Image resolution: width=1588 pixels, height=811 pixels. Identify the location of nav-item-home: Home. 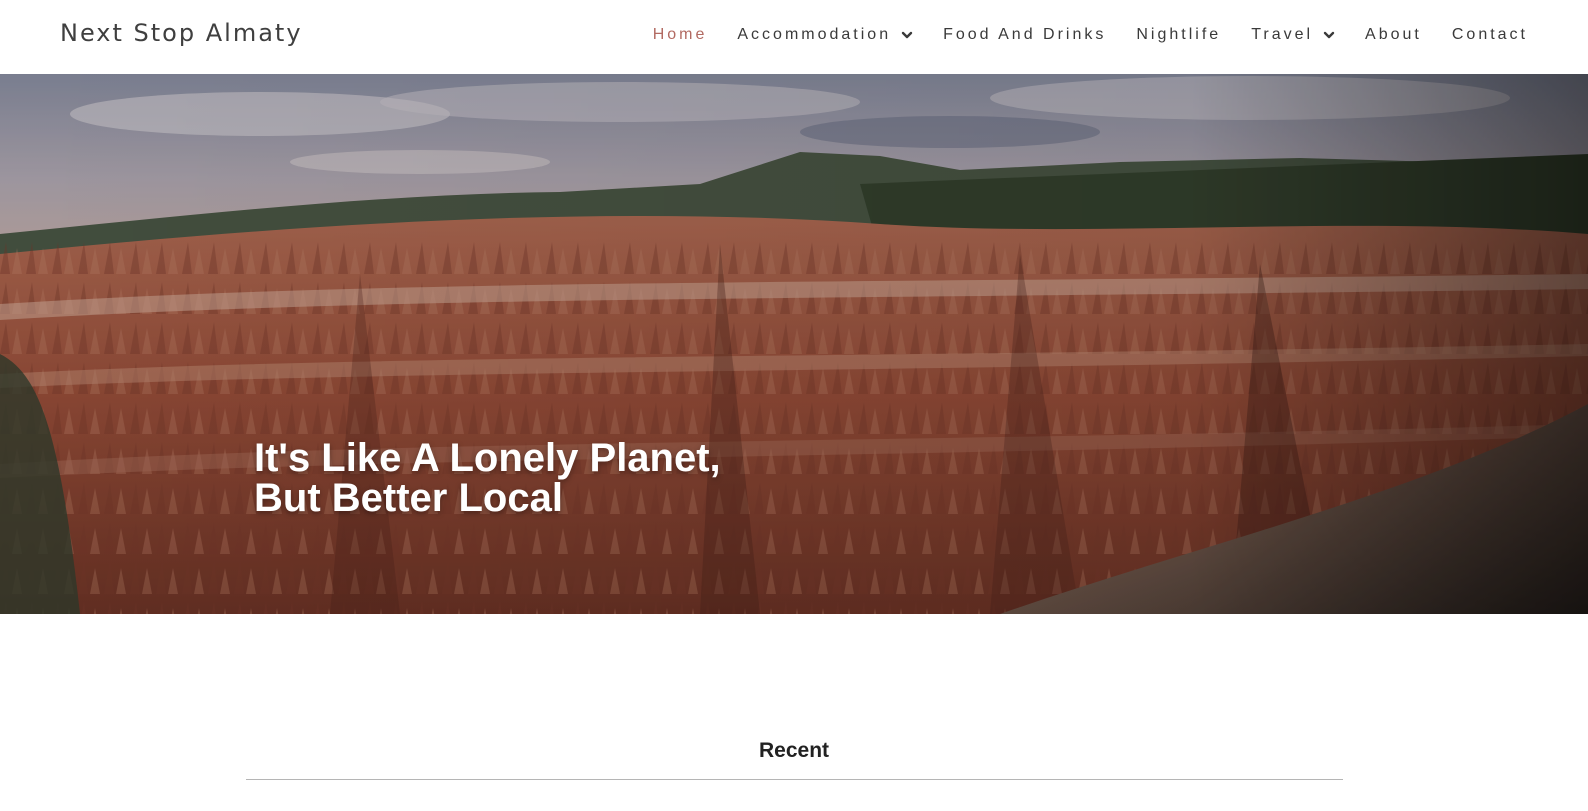
(680, 35).